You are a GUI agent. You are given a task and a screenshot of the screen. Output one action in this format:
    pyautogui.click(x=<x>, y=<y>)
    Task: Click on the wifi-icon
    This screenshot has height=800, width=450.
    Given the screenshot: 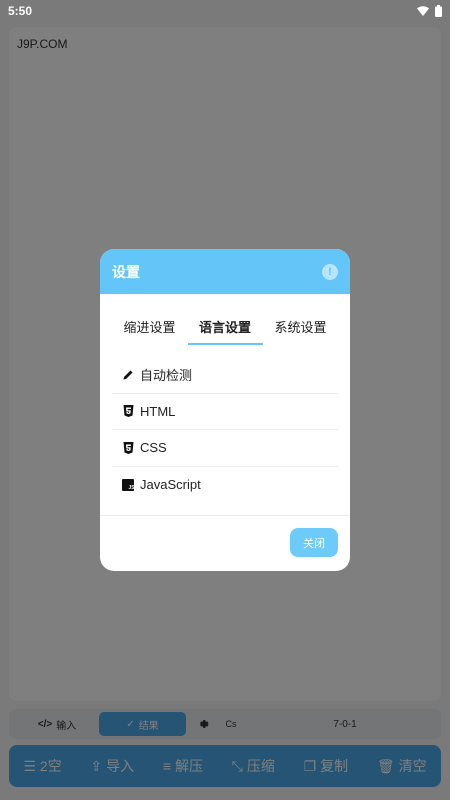 What is the action you would take?
    pyautogui.click(x=423, y=11)
    